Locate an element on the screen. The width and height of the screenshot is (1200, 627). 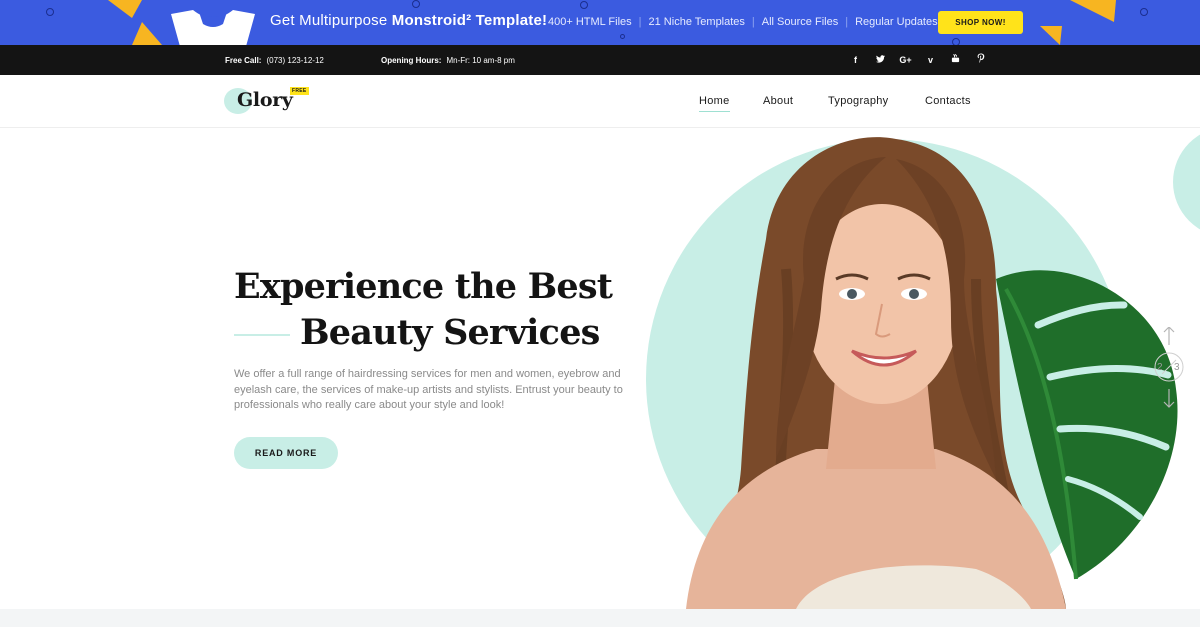
nav-typography: Typography is located at coordinates (858, 101).